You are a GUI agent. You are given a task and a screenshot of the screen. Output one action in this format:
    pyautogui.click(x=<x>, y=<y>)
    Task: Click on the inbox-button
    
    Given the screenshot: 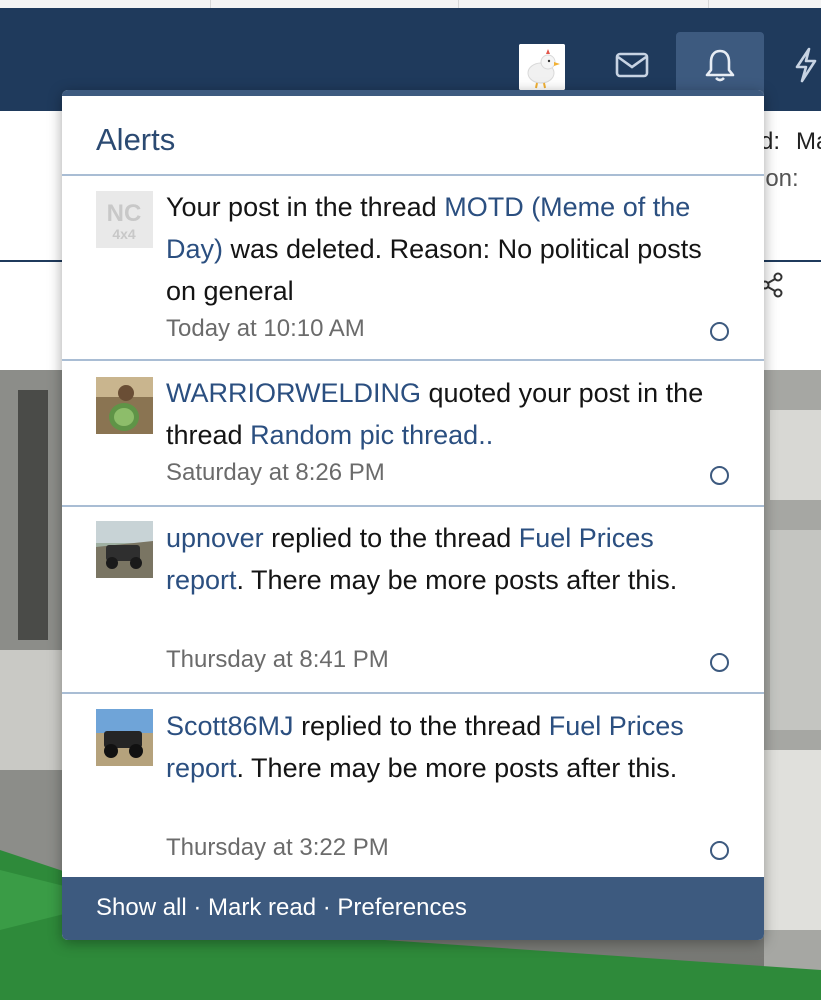 What is the action you would take?
    pyautogui.click(x=632, y=65)
    